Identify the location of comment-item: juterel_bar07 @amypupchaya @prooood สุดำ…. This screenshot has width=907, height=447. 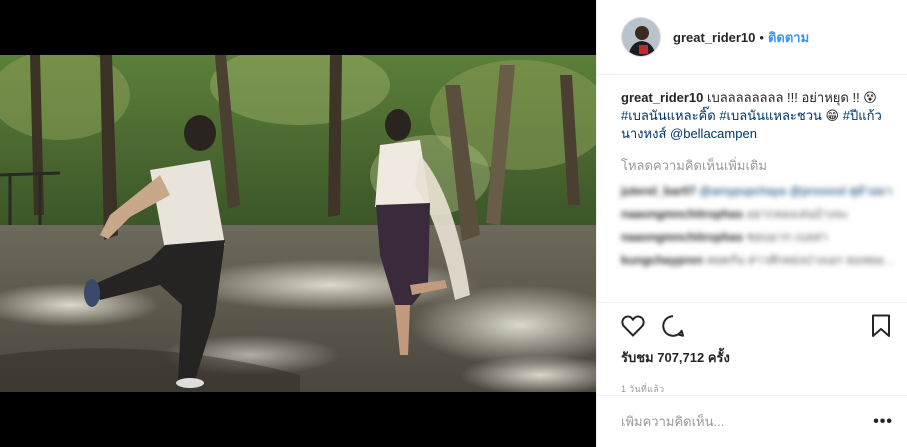
(757, 191).